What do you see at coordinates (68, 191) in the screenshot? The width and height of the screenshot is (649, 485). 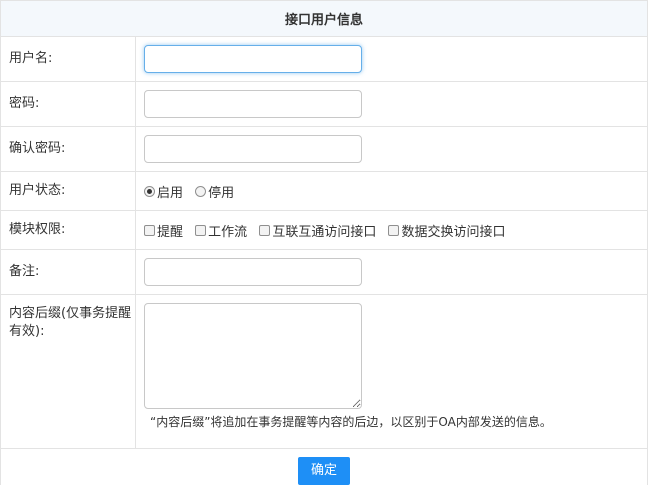 I see `user-status-label: 用户状态:` at bounding box center [68, 191].